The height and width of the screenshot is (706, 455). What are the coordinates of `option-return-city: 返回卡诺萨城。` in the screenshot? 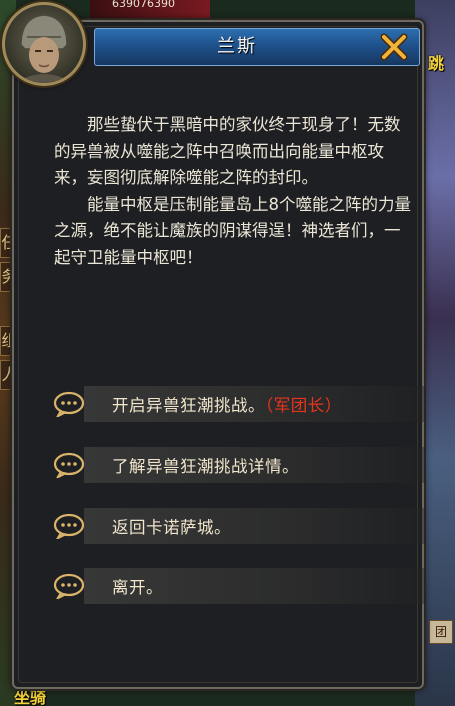 It's located at (239, 526).